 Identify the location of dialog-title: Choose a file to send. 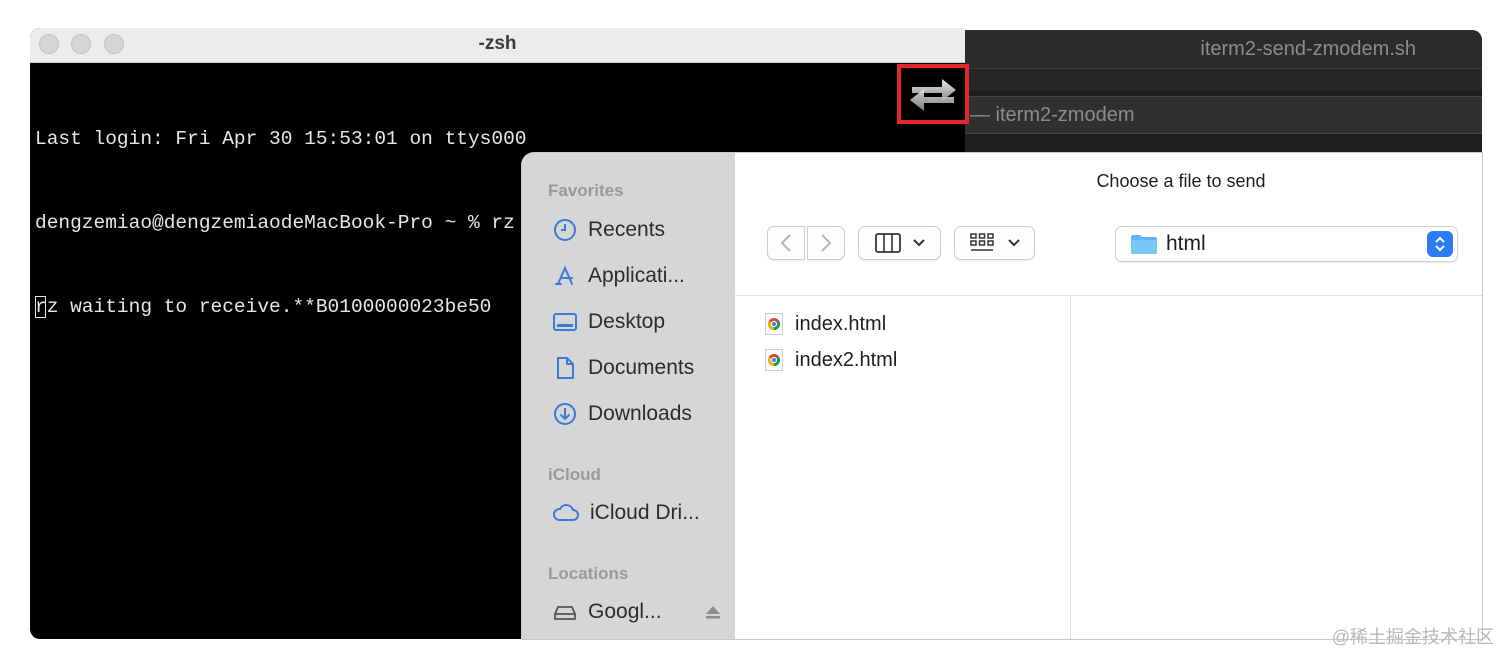
(1181, 181).